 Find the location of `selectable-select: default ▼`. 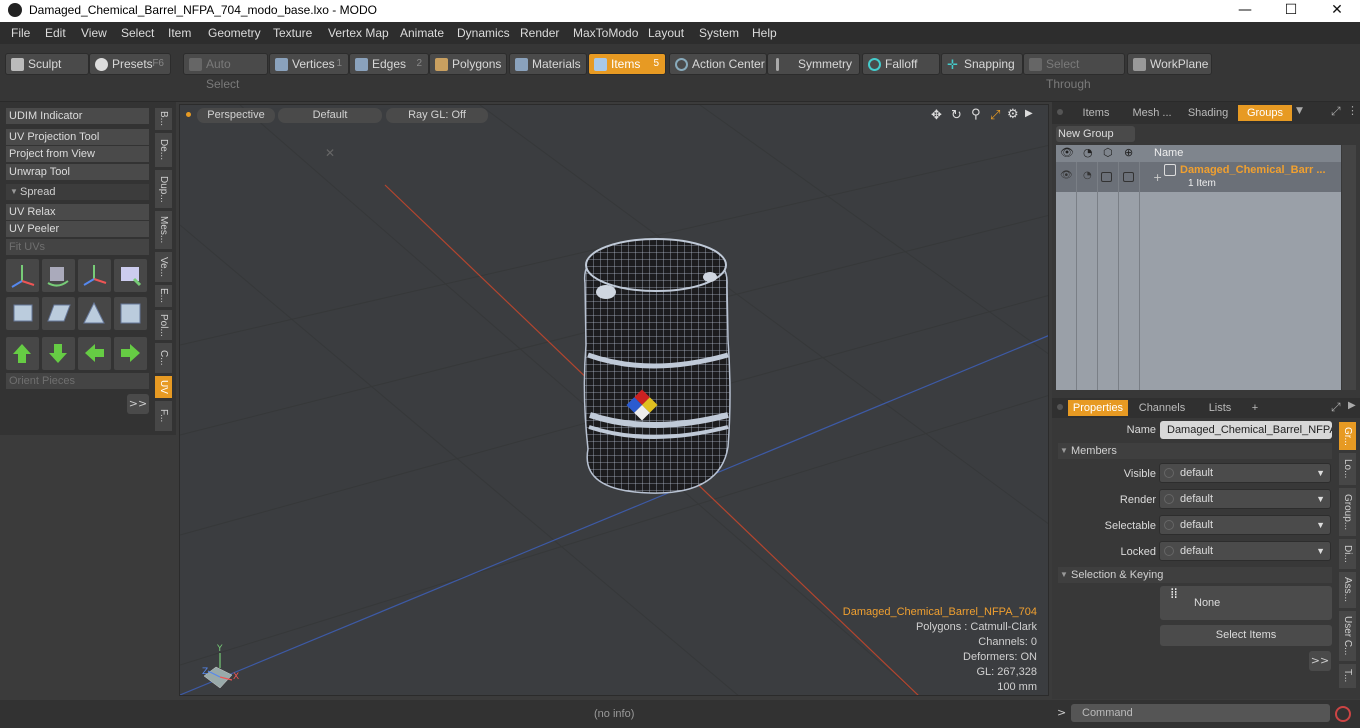

selectable-select: default ▼ is located at coordinates (1245, 525).